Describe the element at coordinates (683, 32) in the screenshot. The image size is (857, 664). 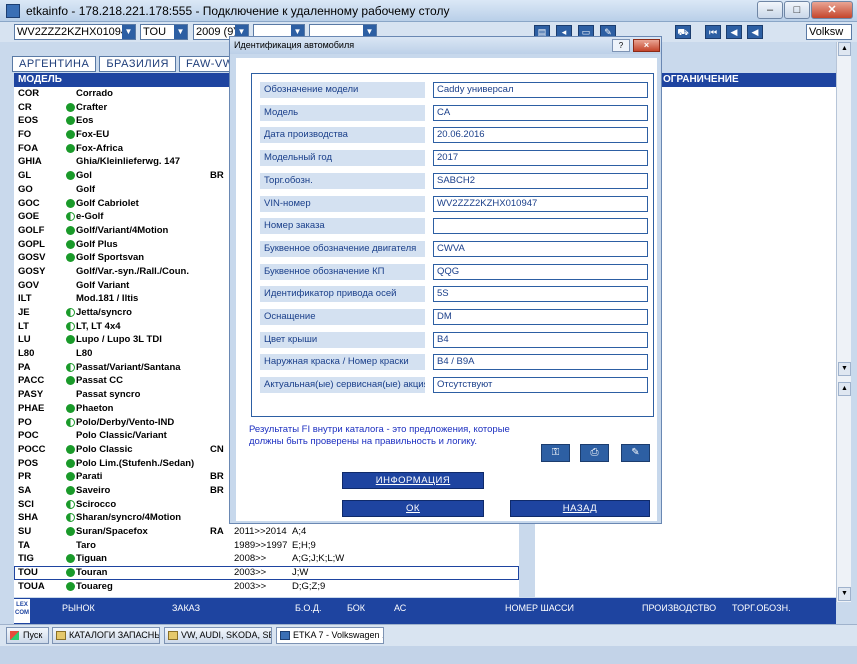
I see `cart-icon: ⛟` at that location.